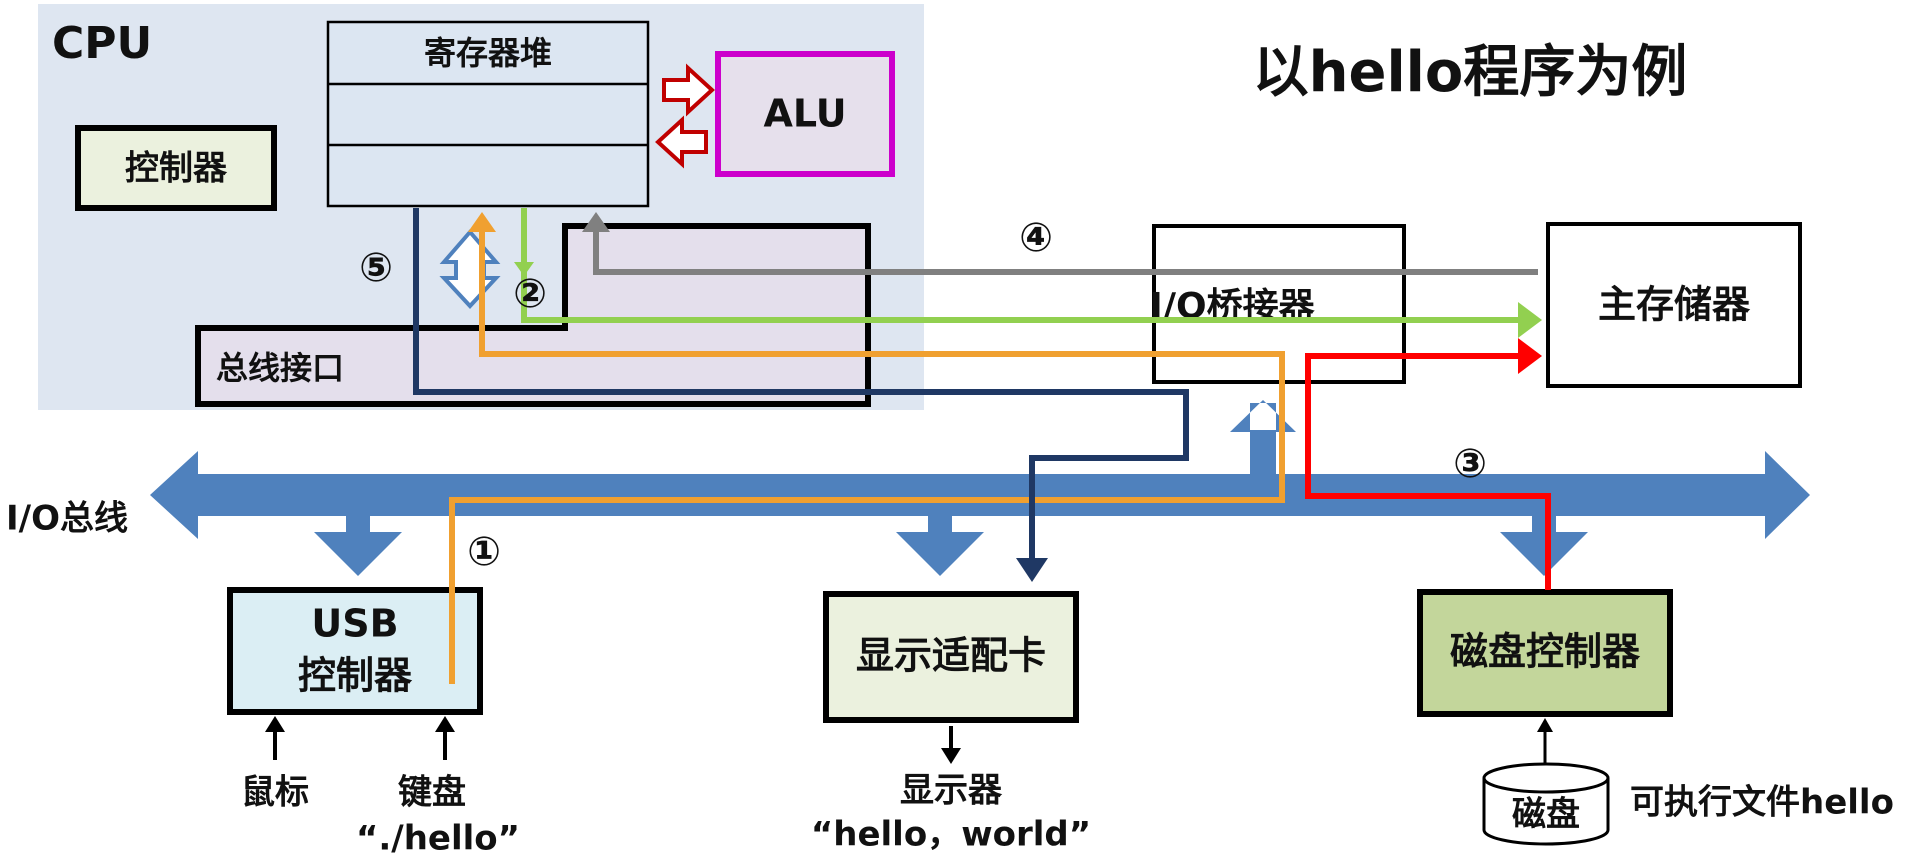  What do you see at coordinates (1546, 815) in the screenshot?
I see `disk-label: 磁盘` at bounding box center [1546, 815].